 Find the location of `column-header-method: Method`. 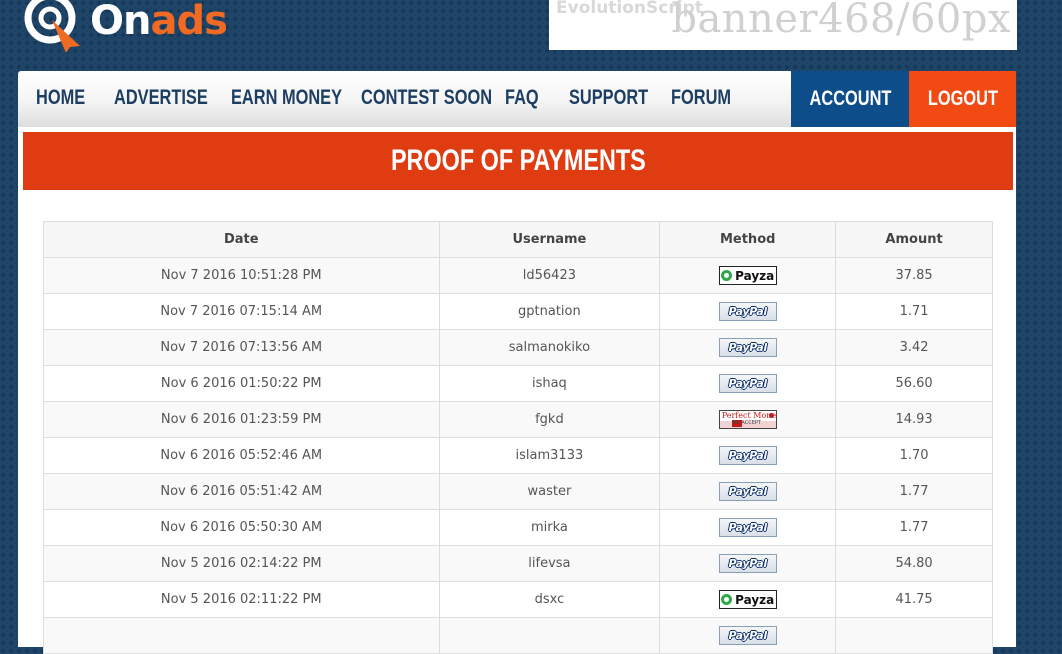

column-header-method: Method is located at coordinates (748, 239).